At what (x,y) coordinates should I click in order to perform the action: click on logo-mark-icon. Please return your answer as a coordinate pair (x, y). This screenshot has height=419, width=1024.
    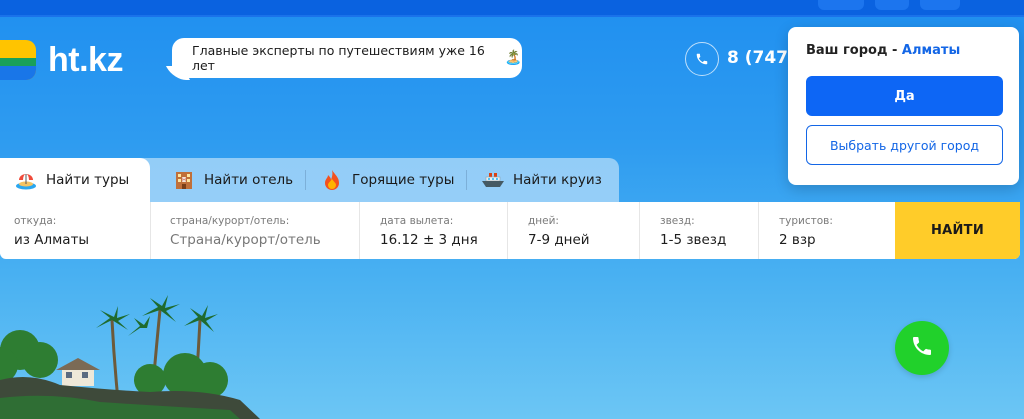
    Looking at the image, I should click on (18, 60).